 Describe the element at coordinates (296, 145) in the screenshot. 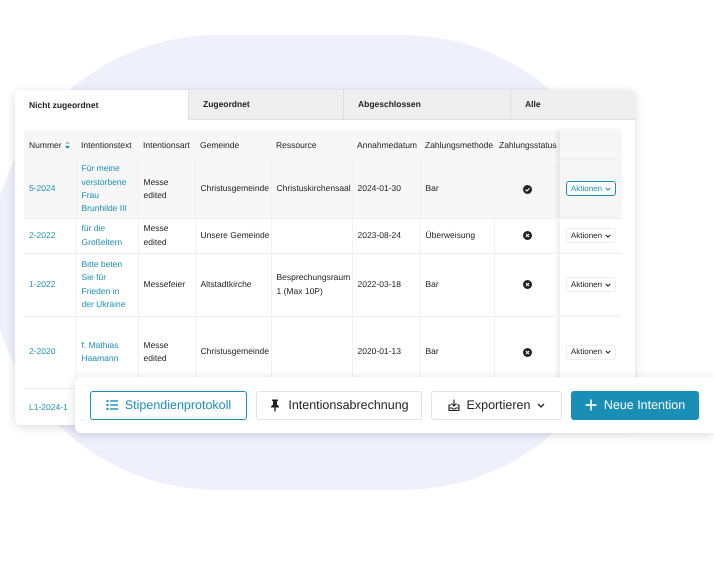

I see `column-header: Ressource` at that location.